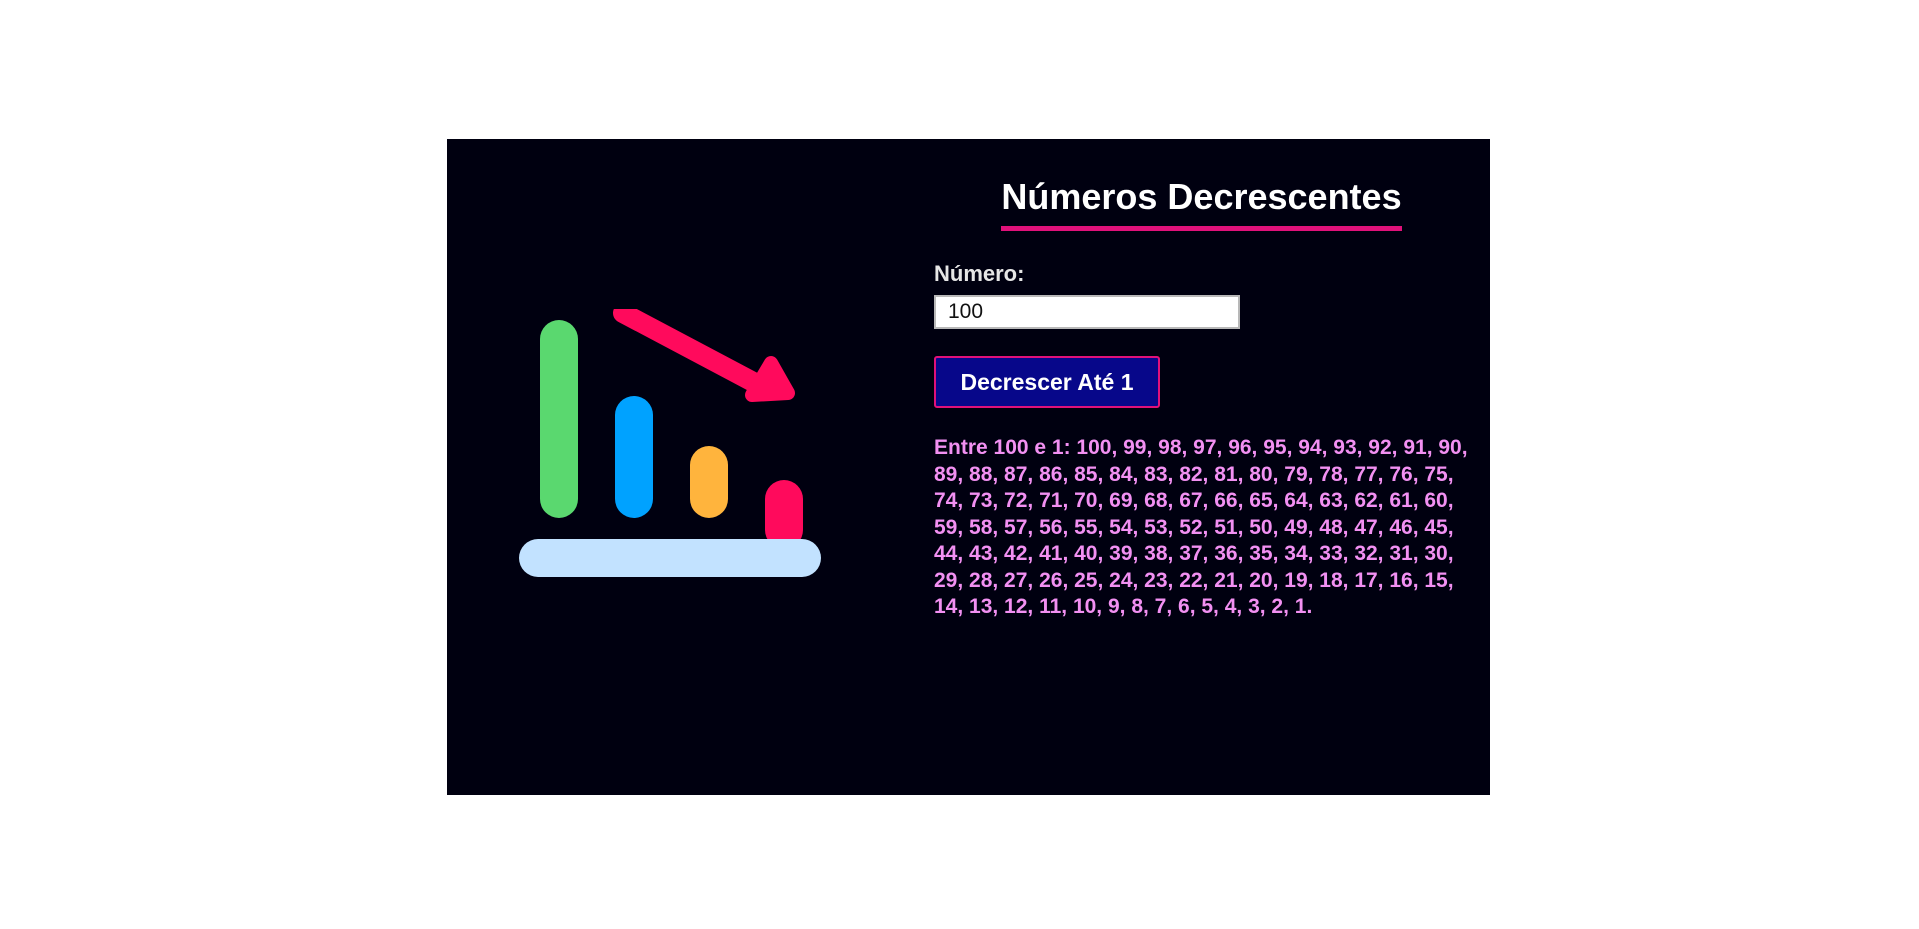 The image size is (1919, 929). Describe the element at coordinates (770, 379) in the screenshot. I see `arrow-head` at that location.